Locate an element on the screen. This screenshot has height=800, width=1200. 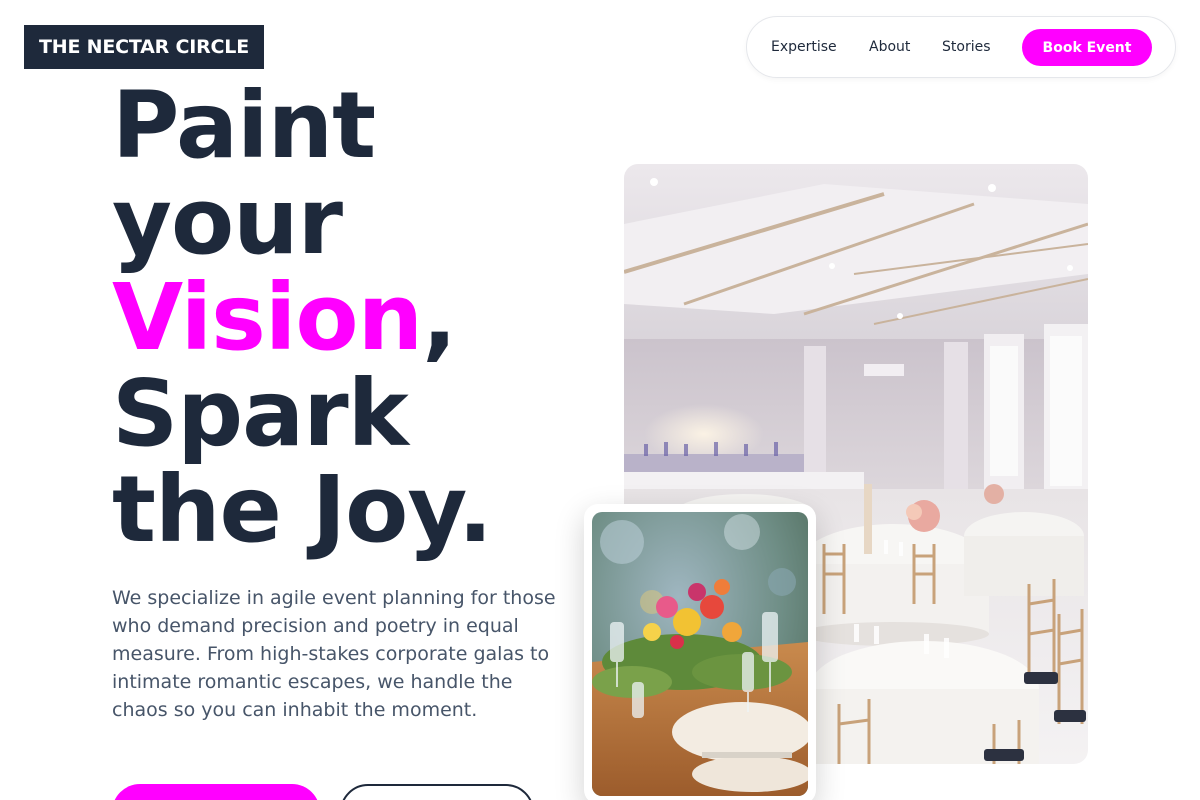
main-nav: Expertise About Stories Book Event is located at coordinates (961, 47).